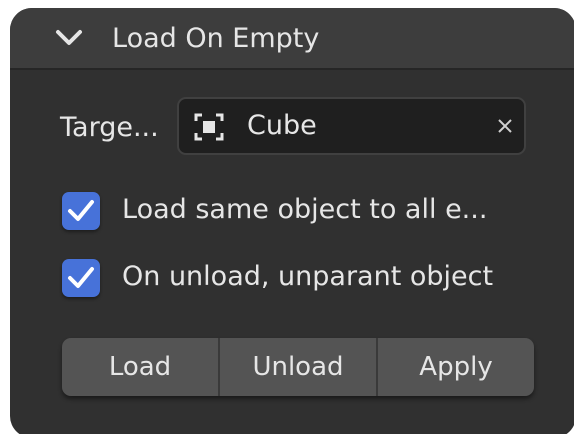 The image size is (574, 434). What do you see at coordinates (456, 367) in the screenshot?
I see `apply-button: Apply` at bounding box center [456, 367].